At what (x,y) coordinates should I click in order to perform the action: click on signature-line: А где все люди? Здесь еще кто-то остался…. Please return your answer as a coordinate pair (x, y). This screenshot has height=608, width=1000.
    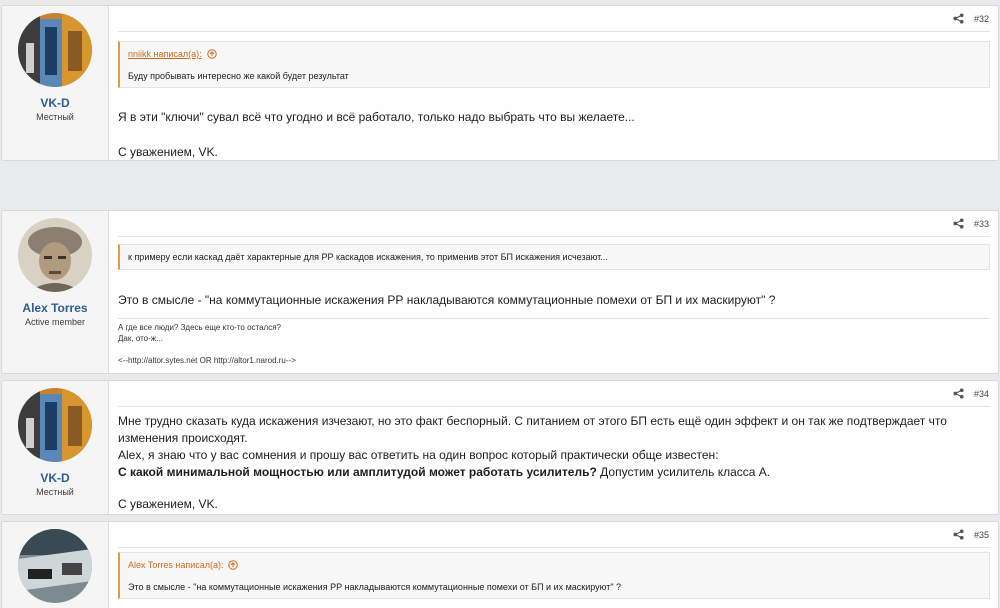
    Looking at the image, I should click on (199, 327).